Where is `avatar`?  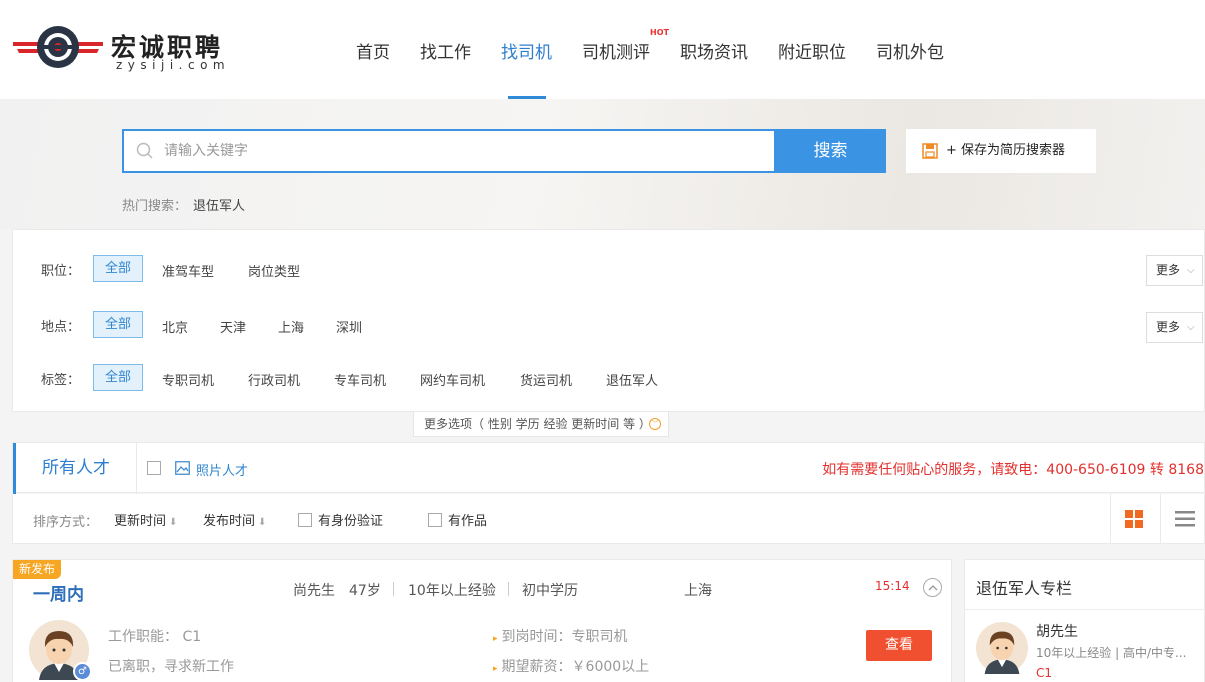
avatar is located at coordinates (1002, 648).